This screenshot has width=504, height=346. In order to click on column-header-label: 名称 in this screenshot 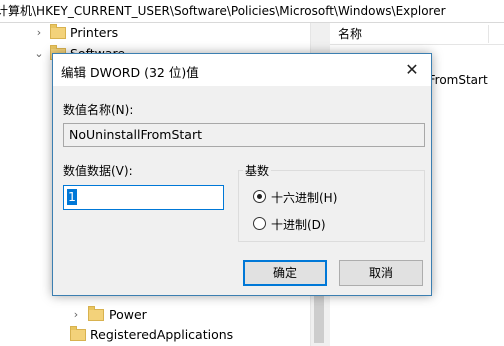, I will do `click(350, 34)`.